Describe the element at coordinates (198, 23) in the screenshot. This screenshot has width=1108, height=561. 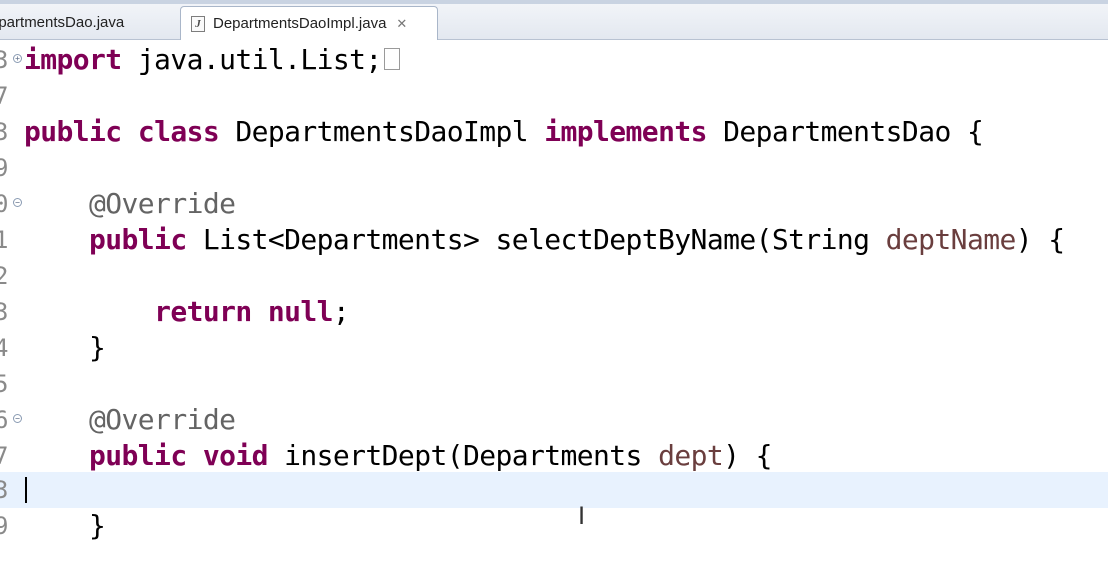
I see `java-file-icon: J` at that location.